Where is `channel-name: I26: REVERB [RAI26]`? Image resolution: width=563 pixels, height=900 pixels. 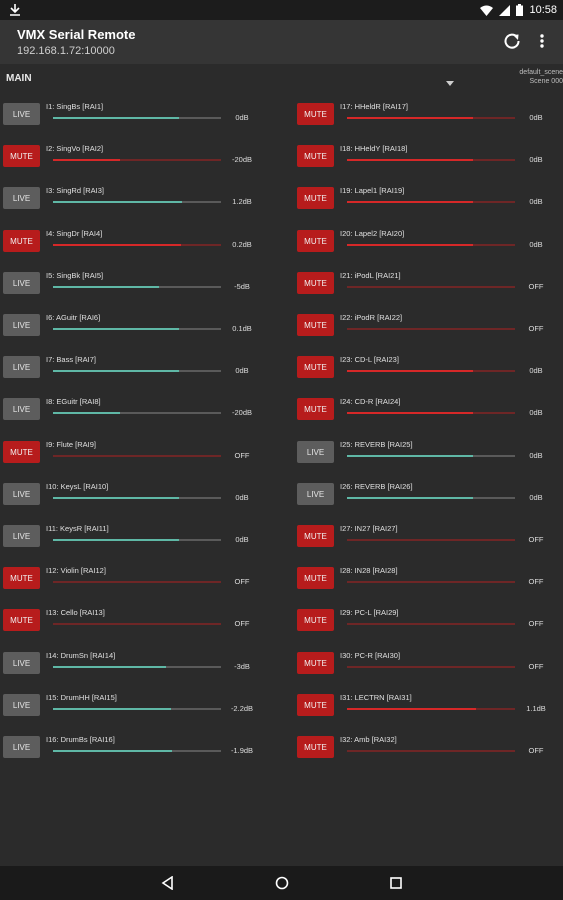 channel-name: I26: REVERB [RAI26] is located at coordinates (376, 486).